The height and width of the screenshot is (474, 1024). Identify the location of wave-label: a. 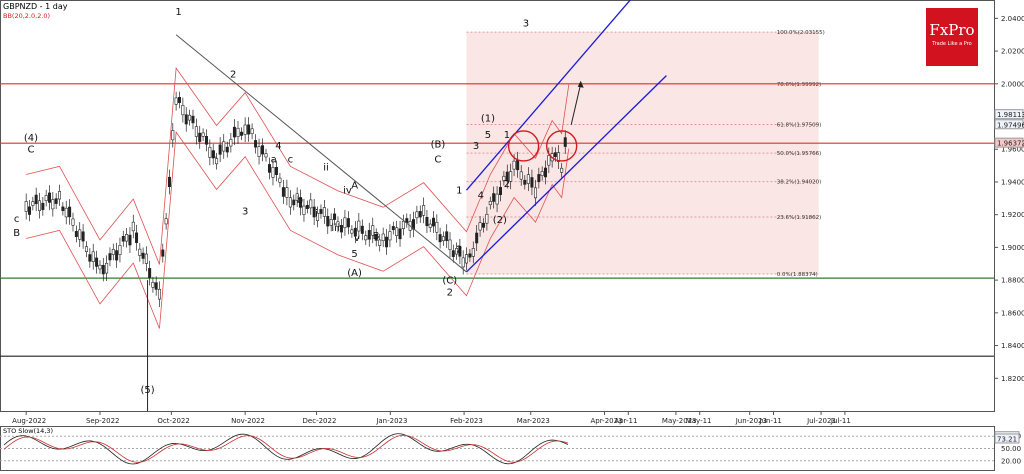
(274, 159).